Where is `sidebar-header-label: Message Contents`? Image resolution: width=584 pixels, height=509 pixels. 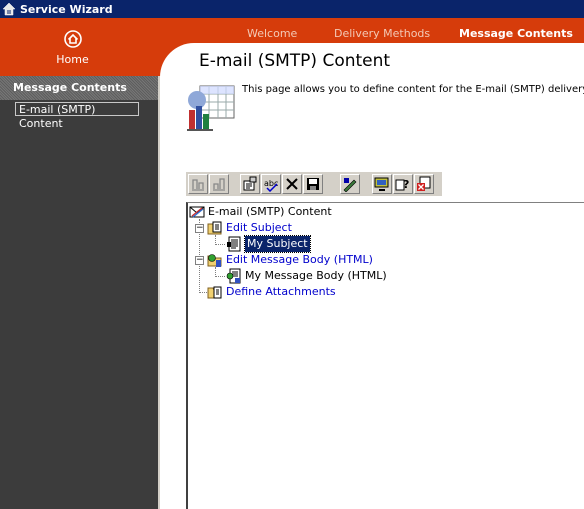
sidebar-header-label: Message Contents is located at coordinates (70, 87).